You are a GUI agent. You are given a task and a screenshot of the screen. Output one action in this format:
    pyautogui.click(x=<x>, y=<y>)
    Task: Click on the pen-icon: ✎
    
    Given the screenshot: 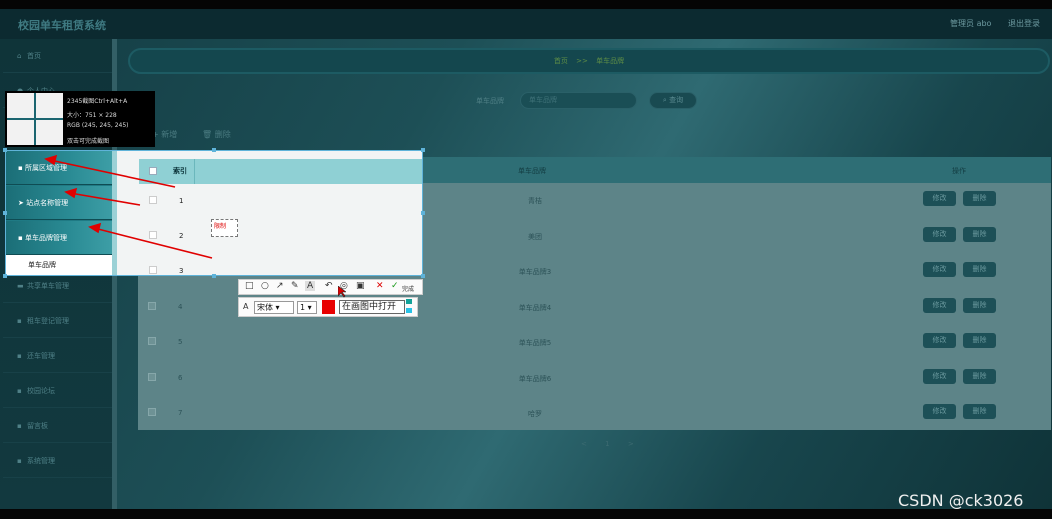 What is the action you would take?
    pyautogui.click(x=295, y=286)
    